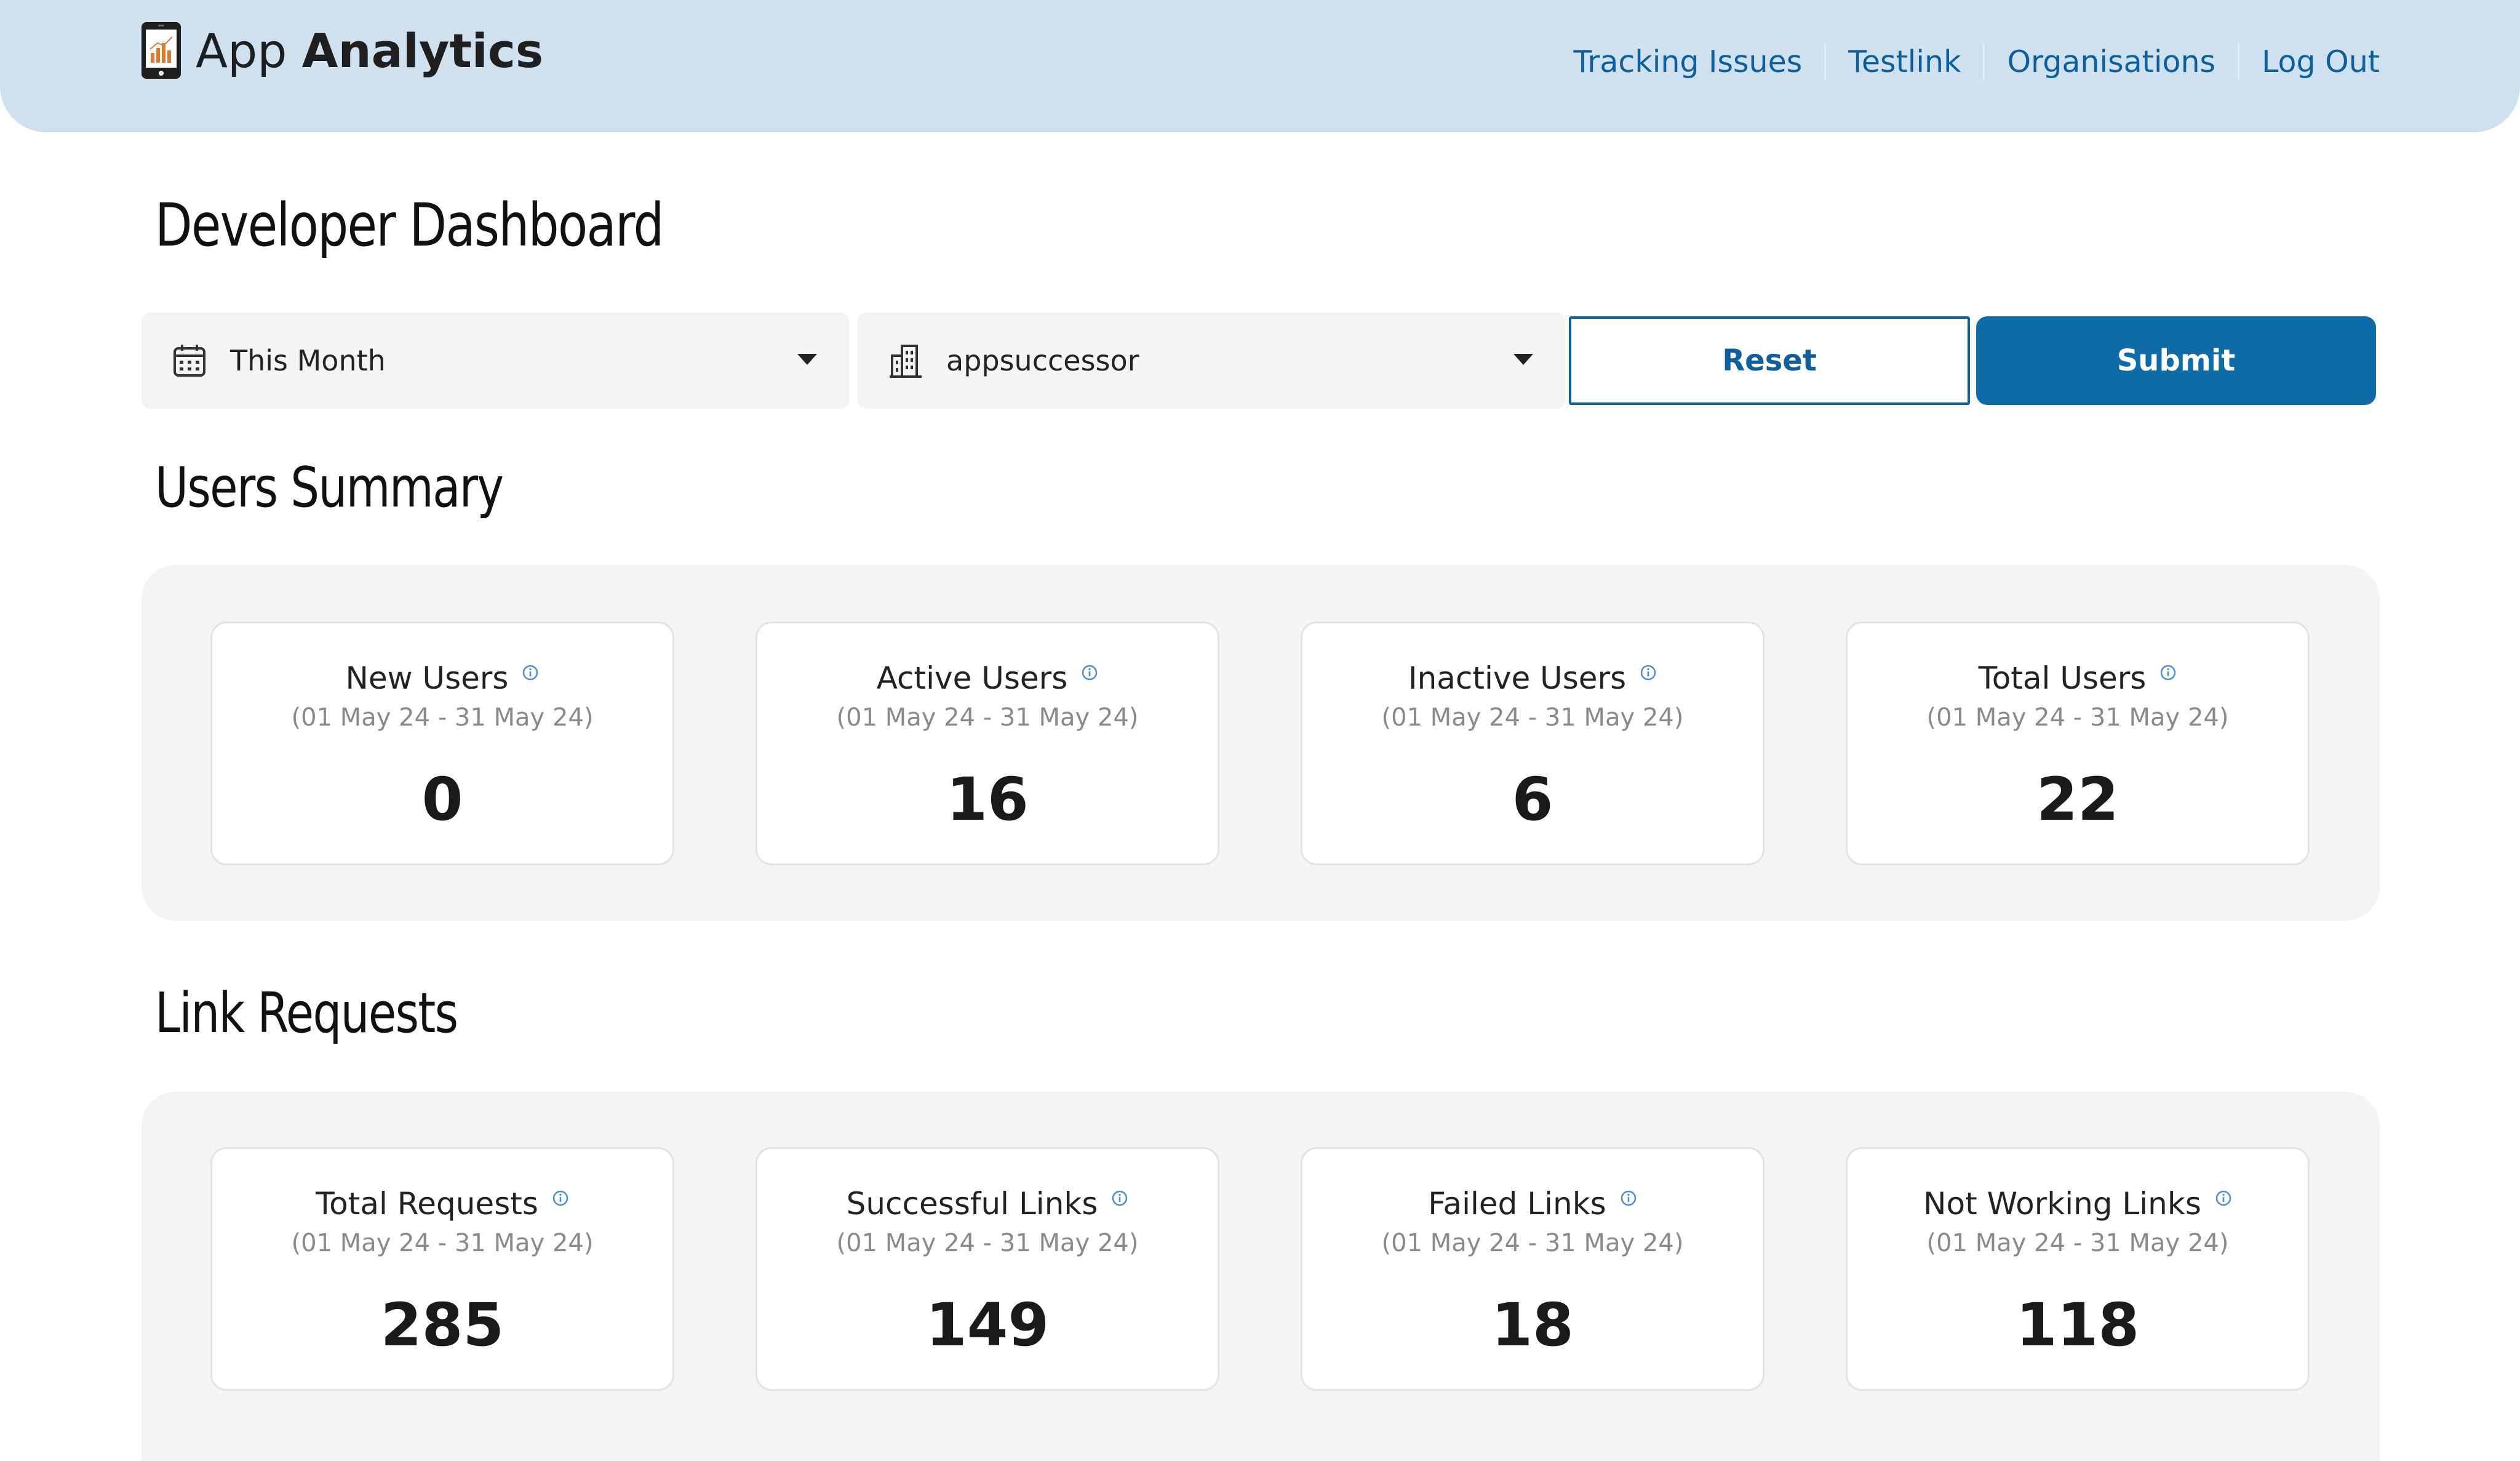 The height and width of the screenshot is (1461, 2520). I want to click on brand: App Analytics, so click(341, 50).